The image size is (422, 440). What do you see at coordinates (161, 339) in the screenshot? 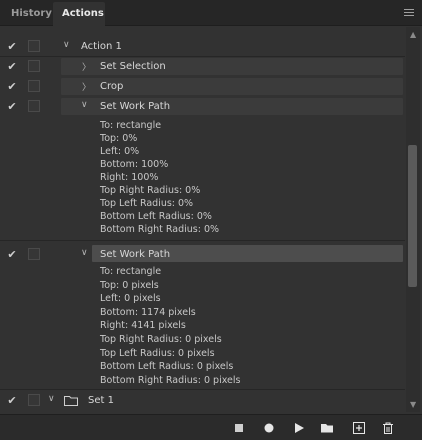
I see `param-line: Top Right Radius: 0 pixels` at bounding box center [161, 339].